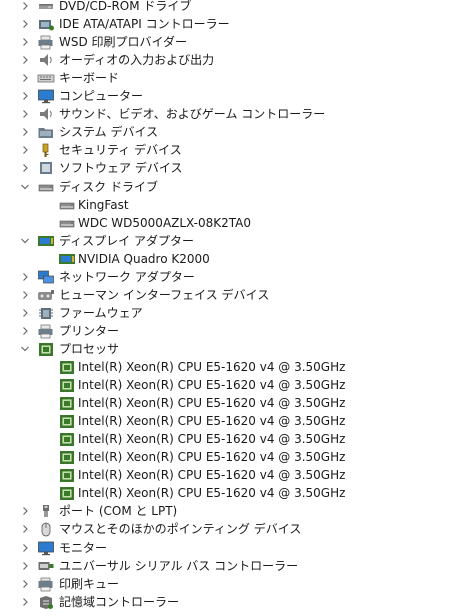 This screenshot has width=476, height=616. I want to click on tree-node-label: 記憶域コントローラー, so click(119, 601).